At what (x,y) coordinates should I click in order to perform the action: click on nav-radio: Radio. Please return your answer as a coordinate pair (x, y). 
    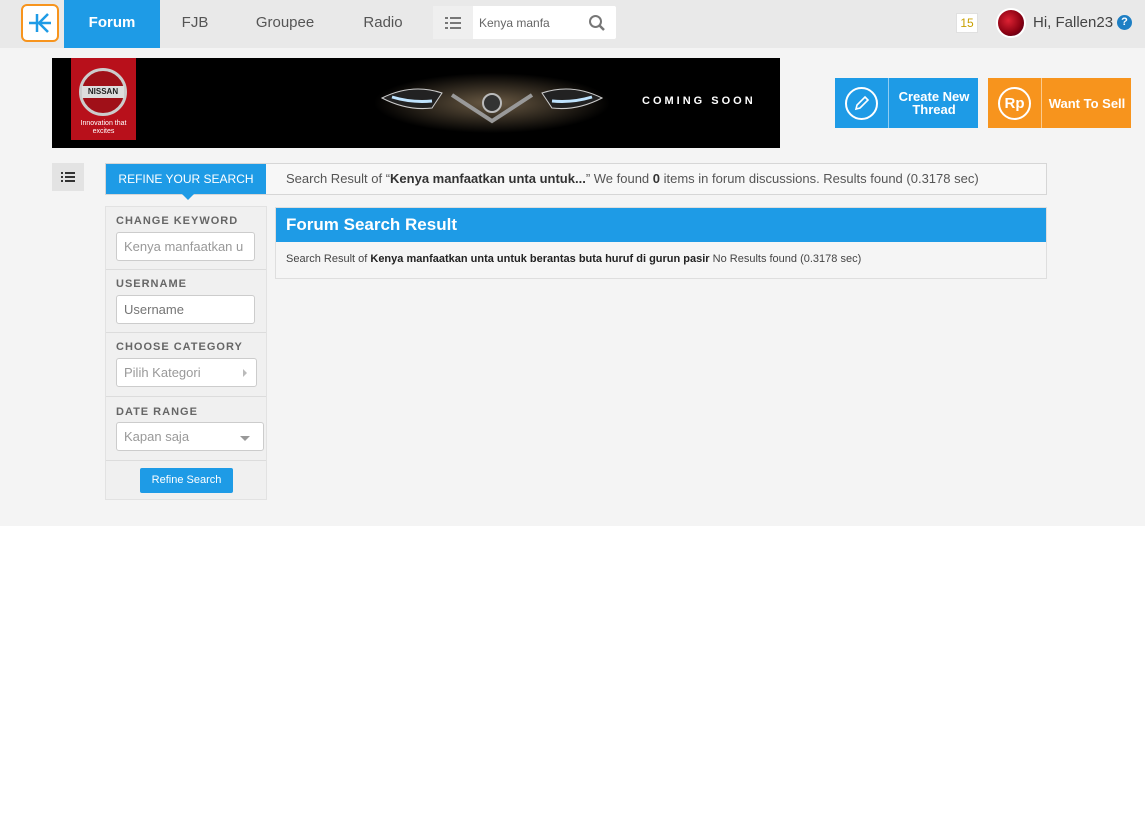
    Looking at the image, I should click on (383, 24).